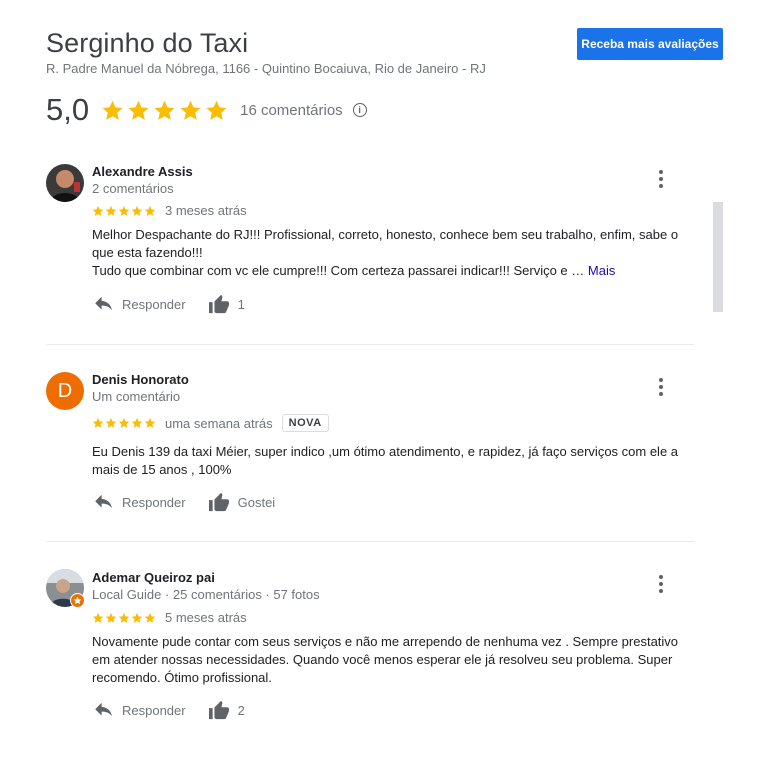 The image size is (768, 771). I want to click on author-meta: 2 comentários, so click(133, 188).